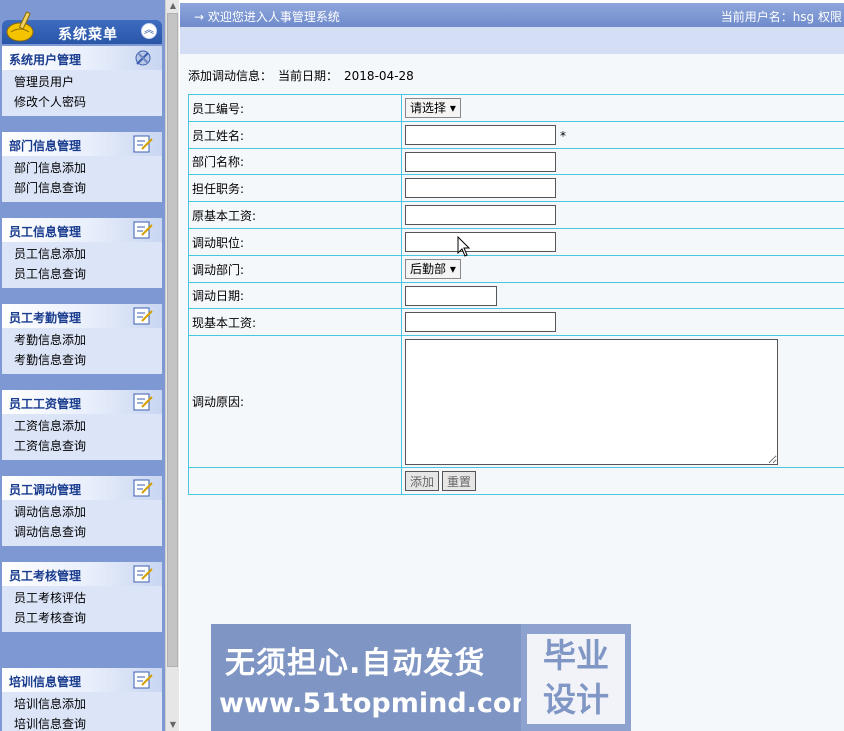 This screenshot has height=731, width=844. I want to click on original-salary-input, so click(480, 215).